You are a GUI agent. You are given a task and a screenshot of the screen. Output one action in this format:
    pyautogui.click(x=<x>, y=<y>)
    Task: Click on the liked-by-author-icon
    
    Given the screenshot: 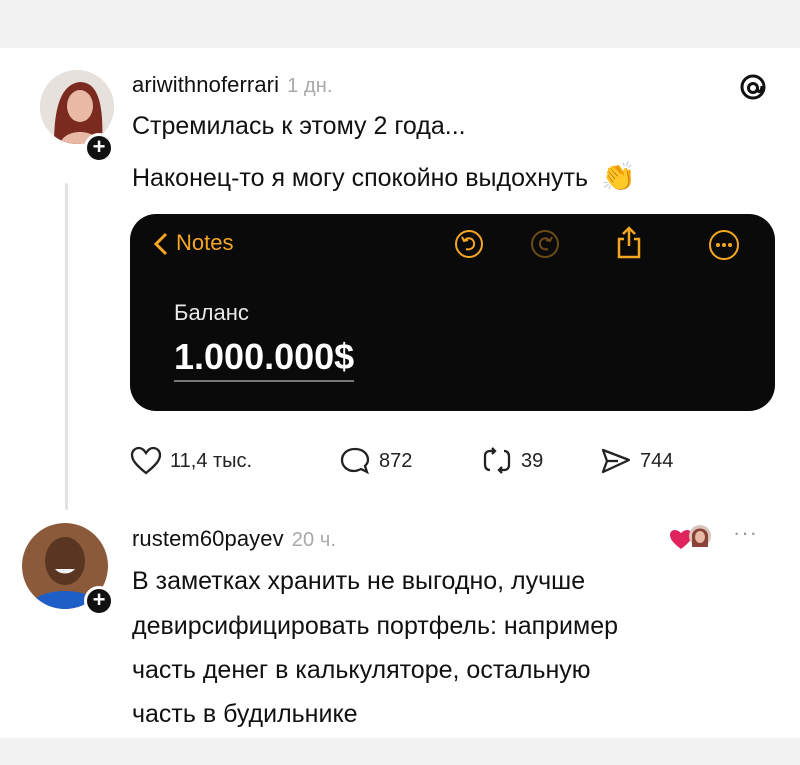 What is the action you would take?
    pyautogui.click(x=690, y=537)
    